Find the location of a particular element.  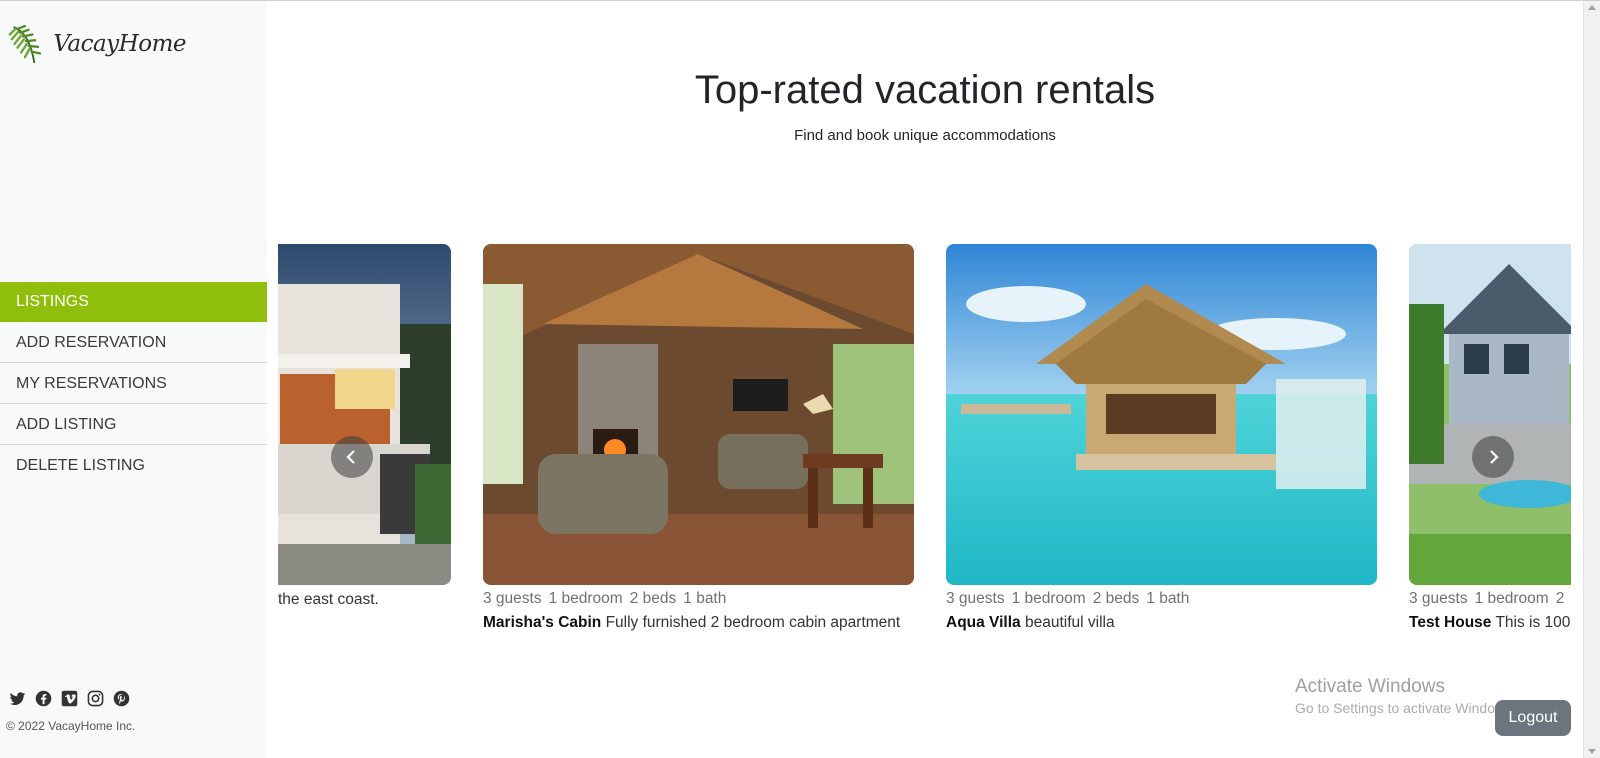

listing-meta: 3 guests 1 bedroom 2 is located at coordinates (1490, 599).